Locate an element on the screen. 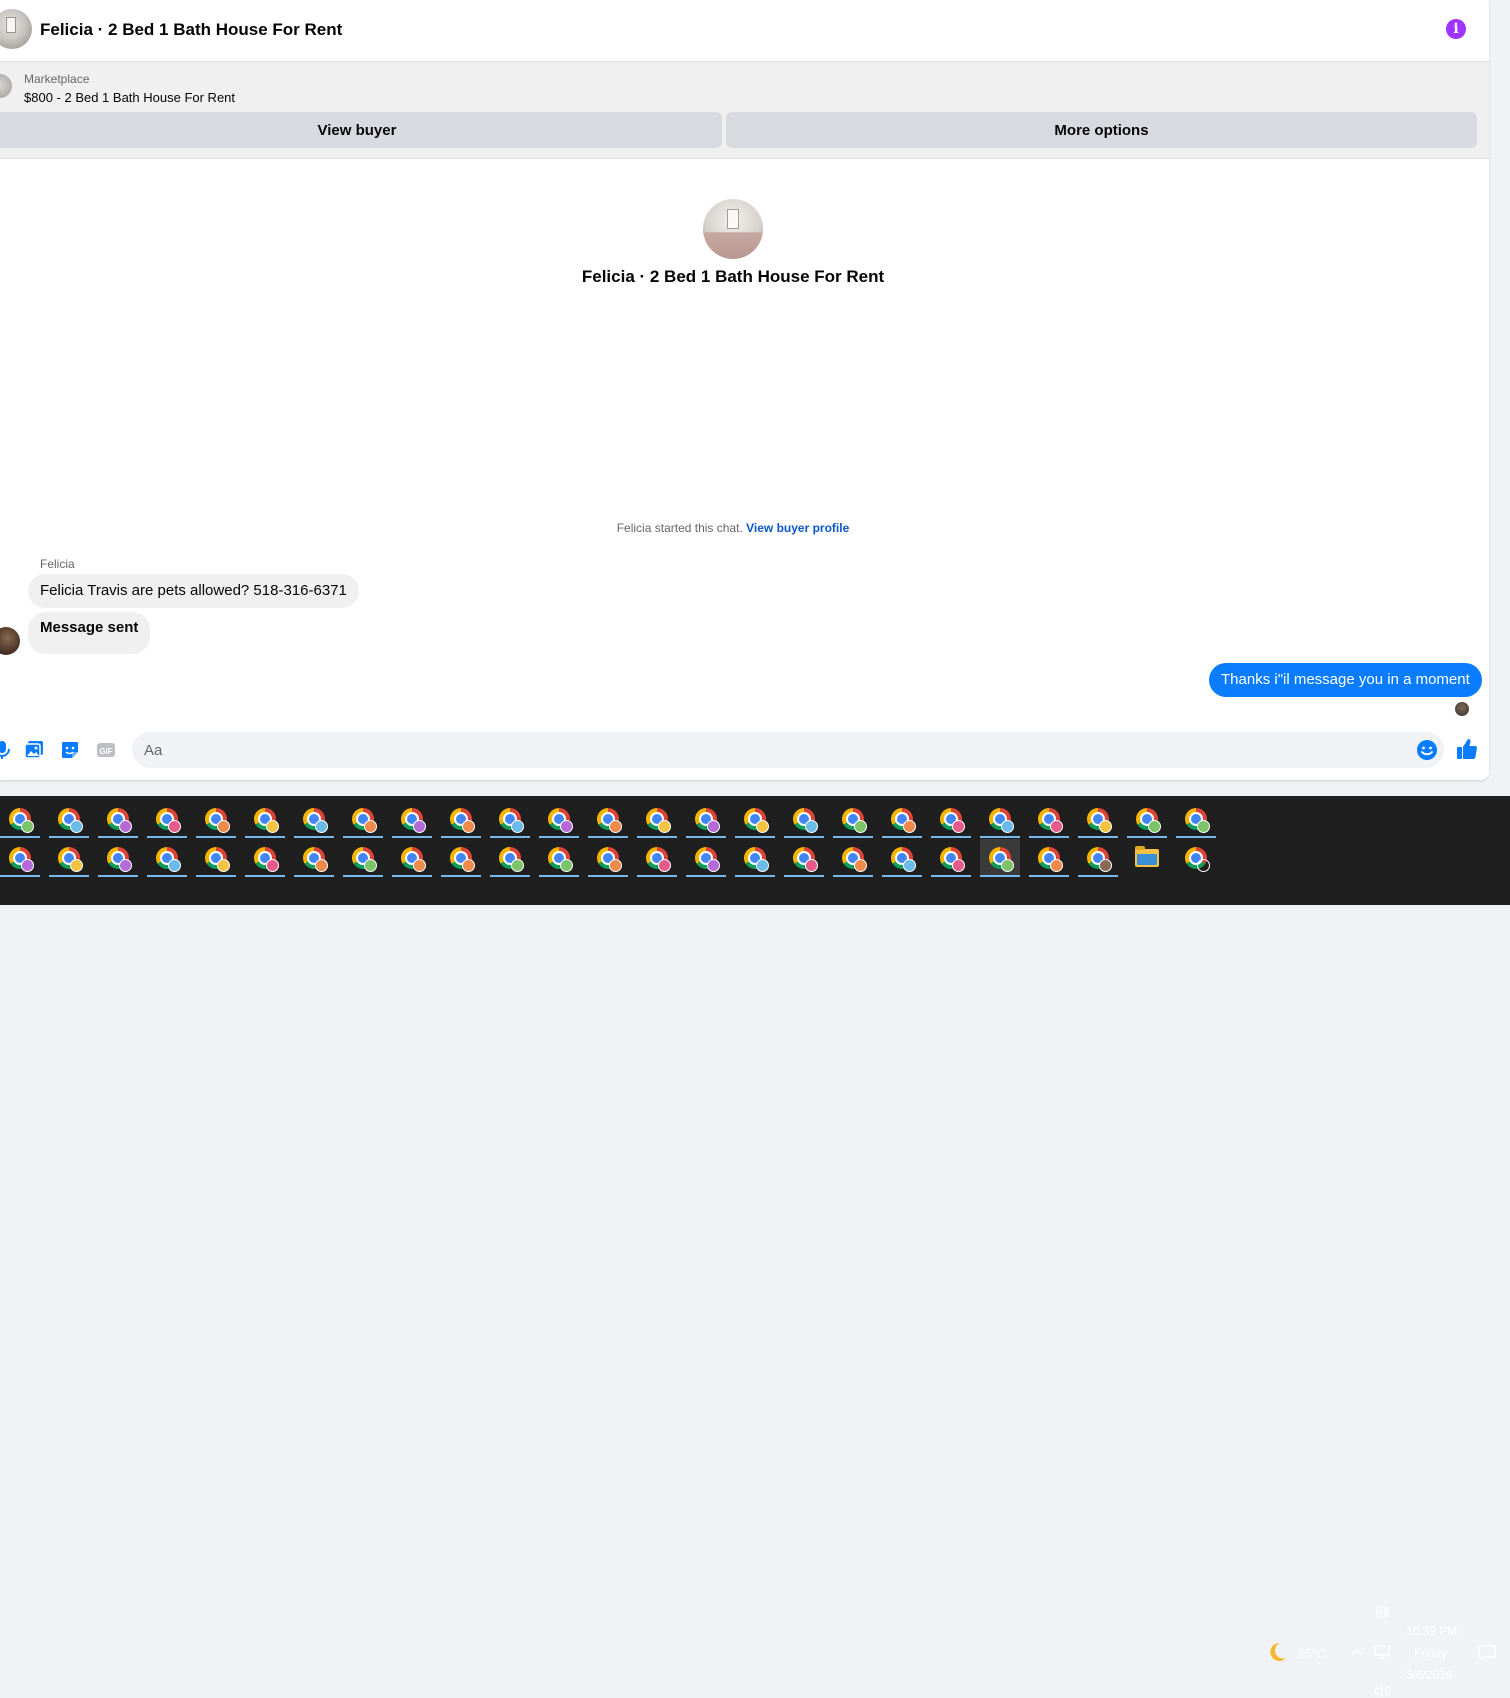 This screenshot has height=1698, width=1510. network-icon is located at coordinates (1383, 1652).